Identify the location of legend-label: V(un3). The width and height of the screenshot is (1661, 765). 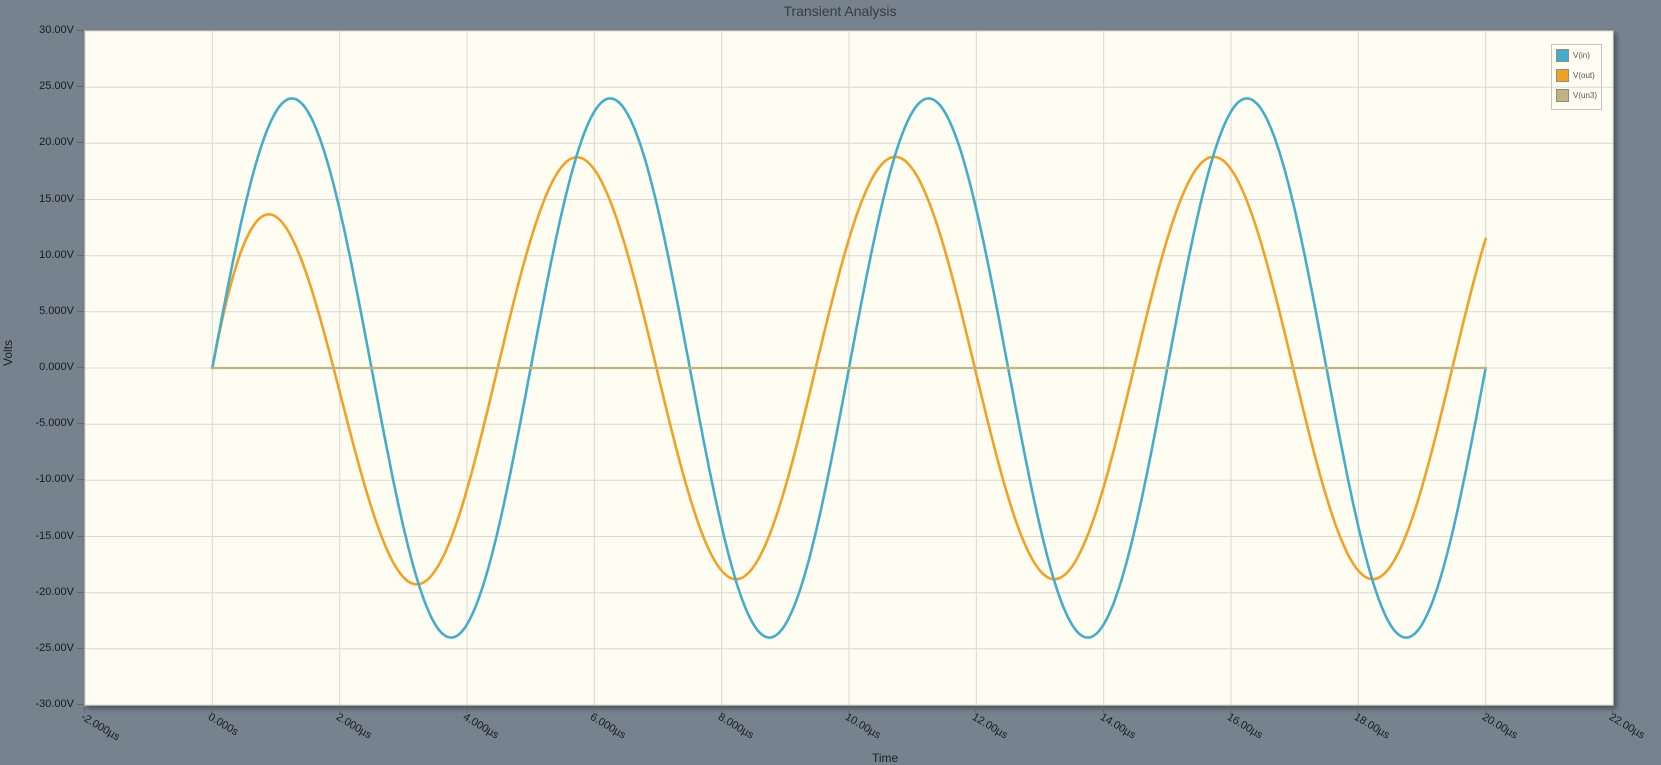
(1585, 95).